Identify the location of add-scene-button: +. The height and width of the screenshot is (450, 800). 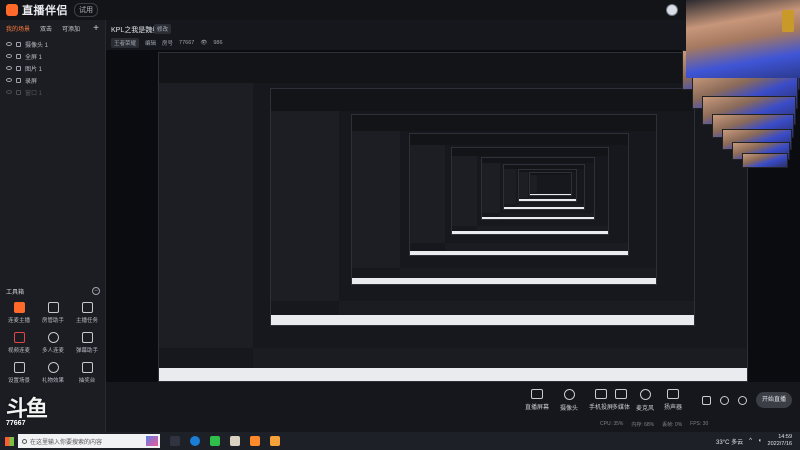
(96, 28).